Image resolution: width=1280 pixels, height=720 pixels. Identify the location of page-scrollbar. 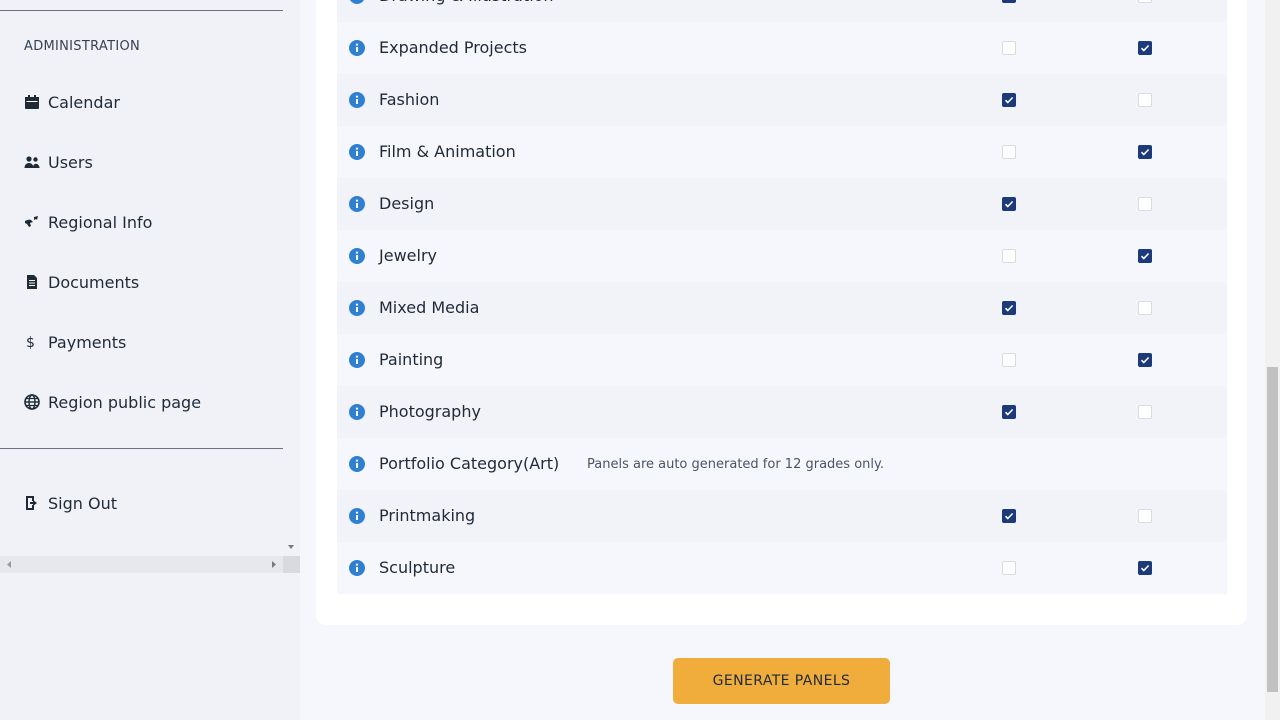
(1272, 360).